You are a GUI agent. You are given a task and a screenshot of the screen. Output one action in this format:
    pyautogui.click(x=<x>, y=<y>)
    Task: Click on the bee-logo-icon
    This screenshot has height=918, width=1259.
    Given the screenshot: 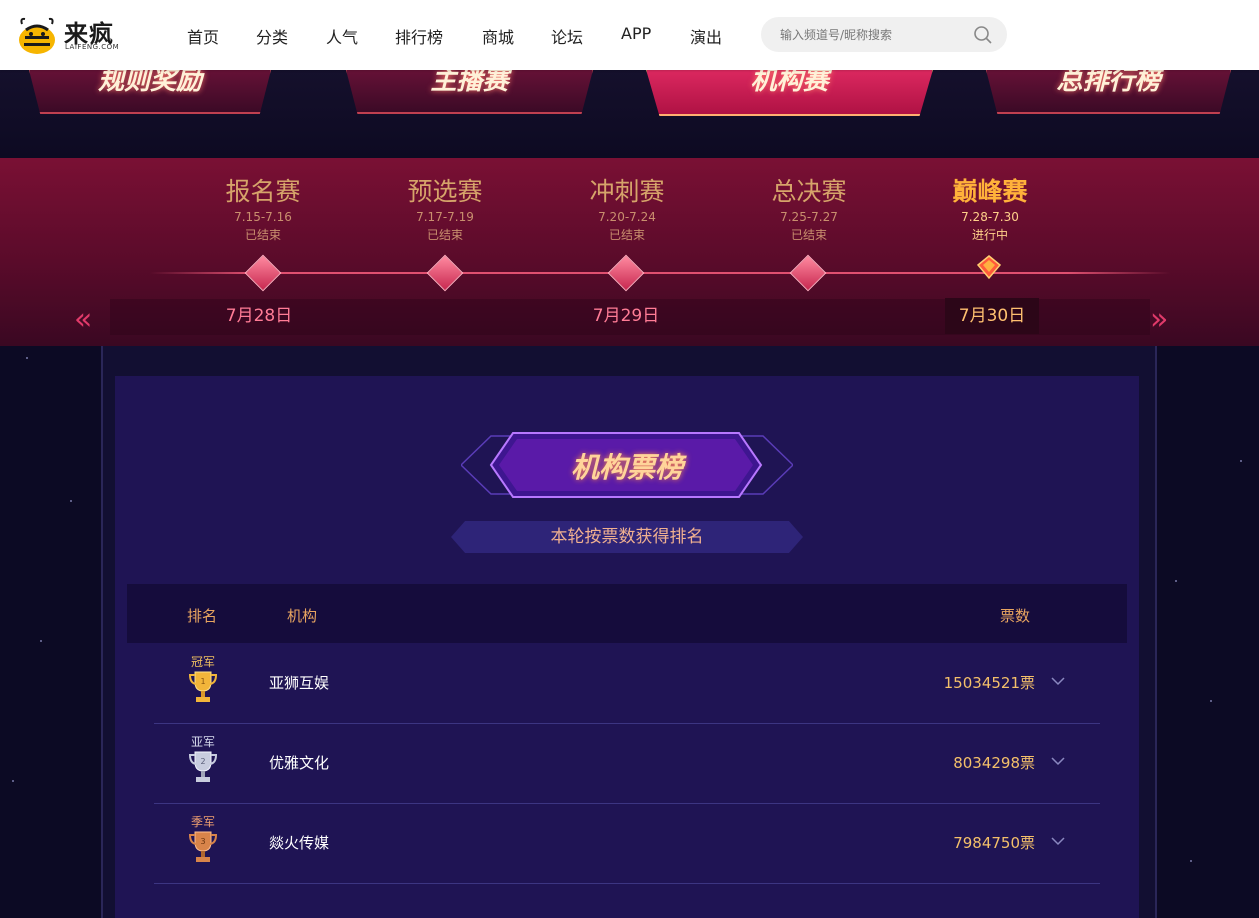 What is the action you would take?
    pyautogui.click(x=37, y=35)
    